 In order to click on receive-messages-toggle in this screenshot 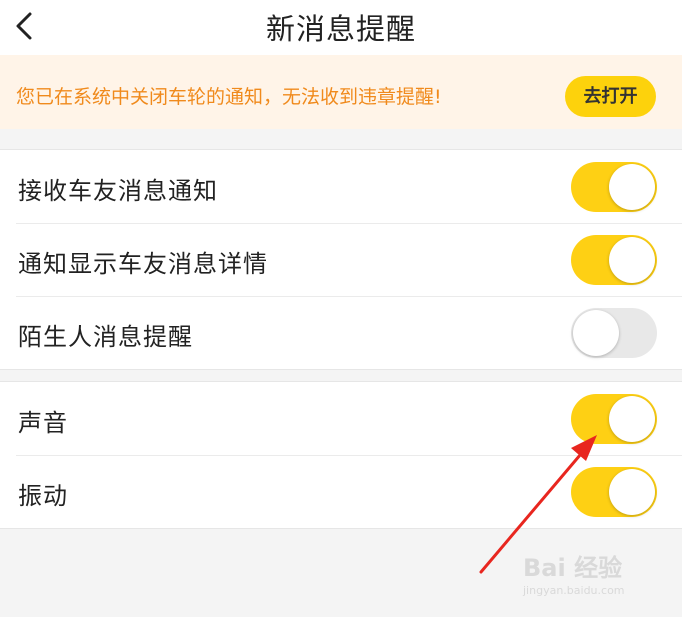, I will do `click(614, 187)`.